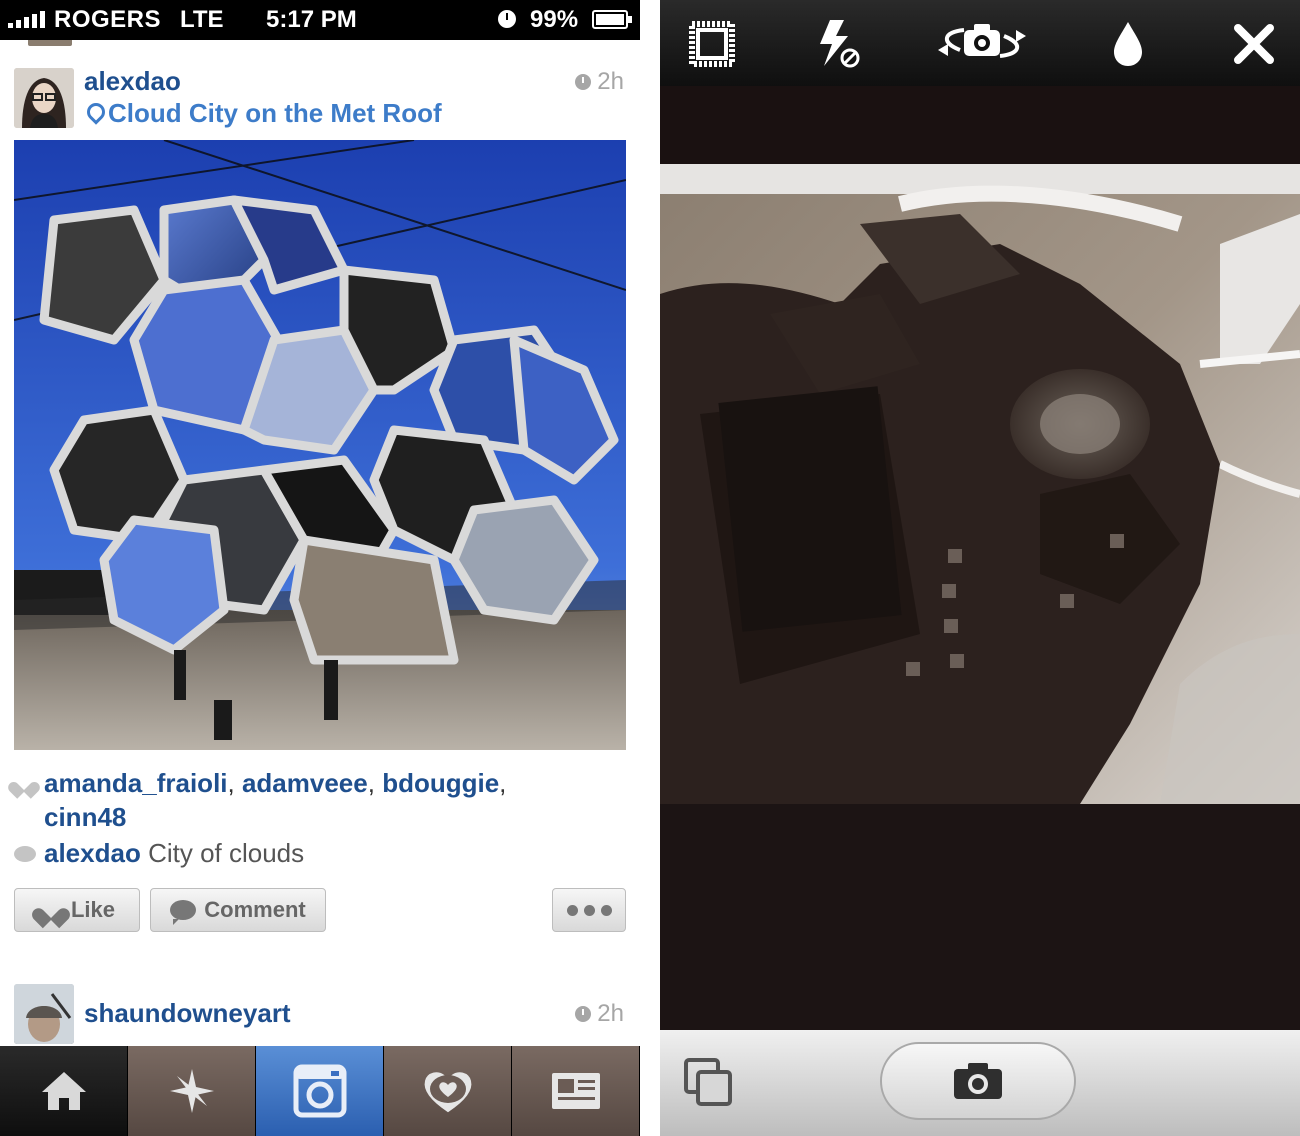  Describe the element at coordinates (507, 19) in the screenshot. I see `alarm-icon` at that location.